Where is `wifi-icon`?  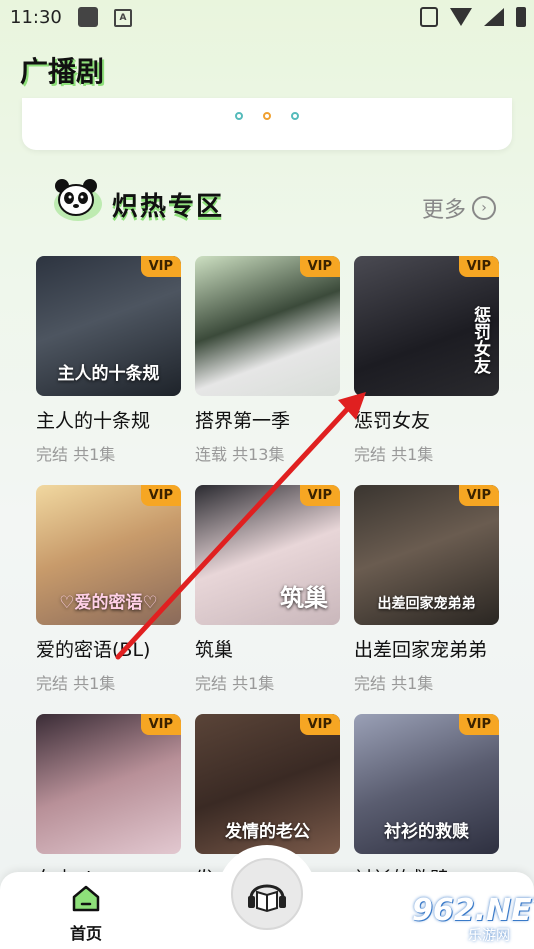
wifi-icon is located at coordinates (461, 17).